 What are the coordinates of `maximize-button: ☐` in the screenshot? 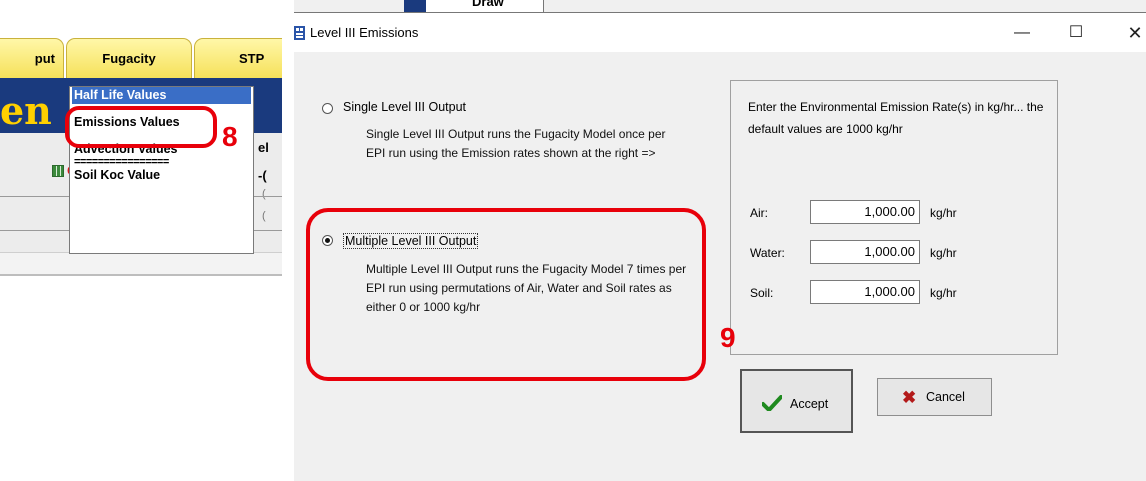 It's located at (1076, 33).